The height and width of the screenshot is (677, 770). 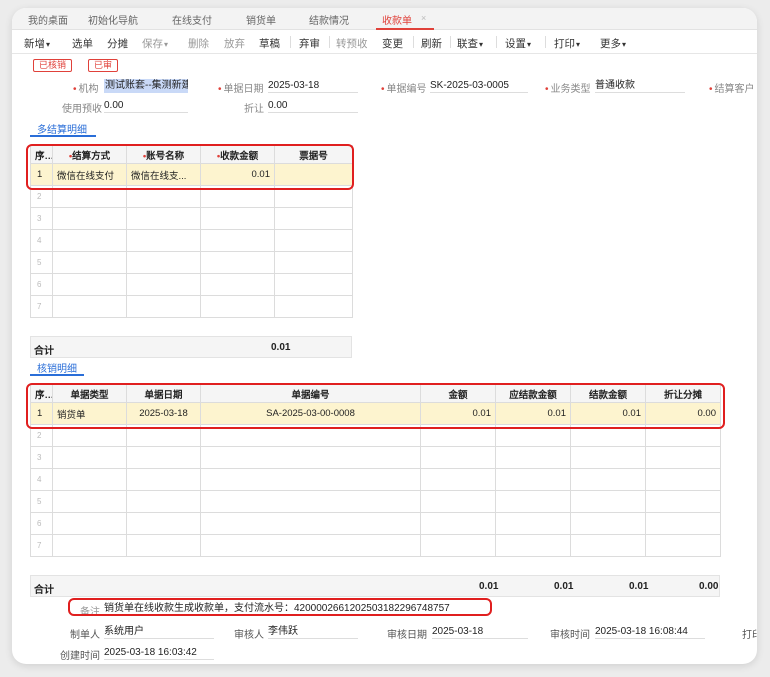 I want to click on refresh-button: 刷新, so click(x=431, y=43).